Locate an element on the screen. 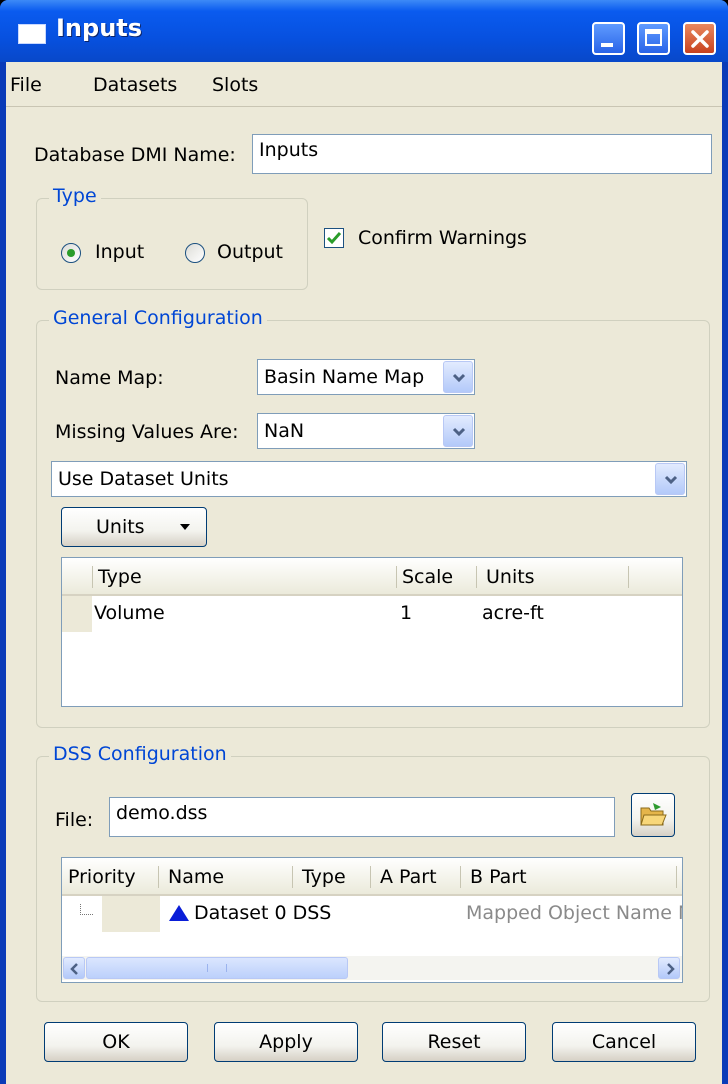 Image resolution: width=728 pixels, height=1084 pixels. name-map-select: Basin Name Map is located at coordinates (366, 377).